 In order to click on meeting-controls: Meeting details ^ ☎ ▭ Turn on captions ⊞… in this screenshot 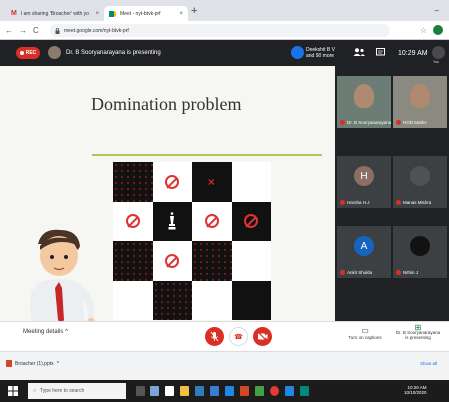, I will do `click(224, 336)`.